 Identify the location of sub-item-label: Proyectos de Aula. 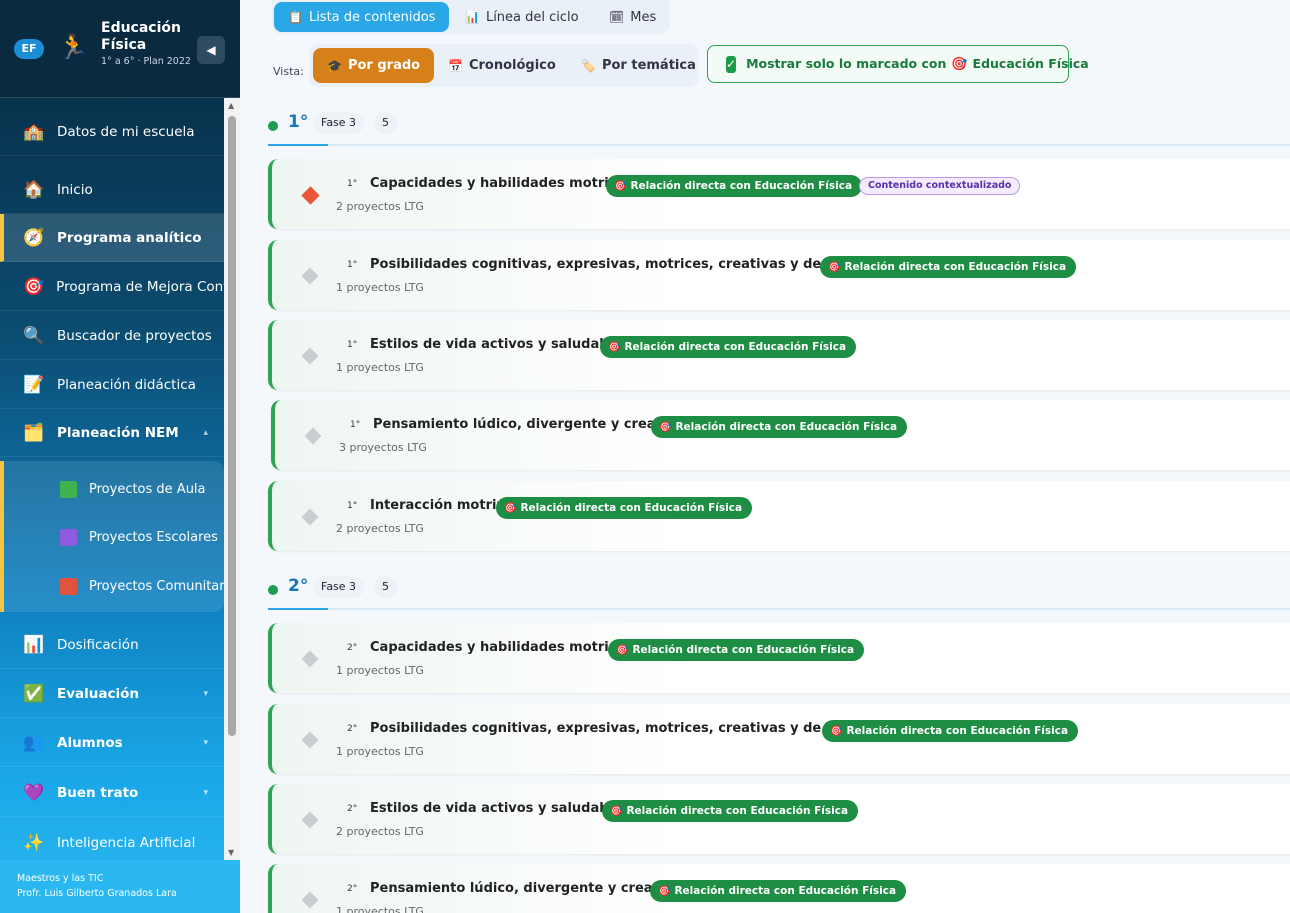
(147, 489).